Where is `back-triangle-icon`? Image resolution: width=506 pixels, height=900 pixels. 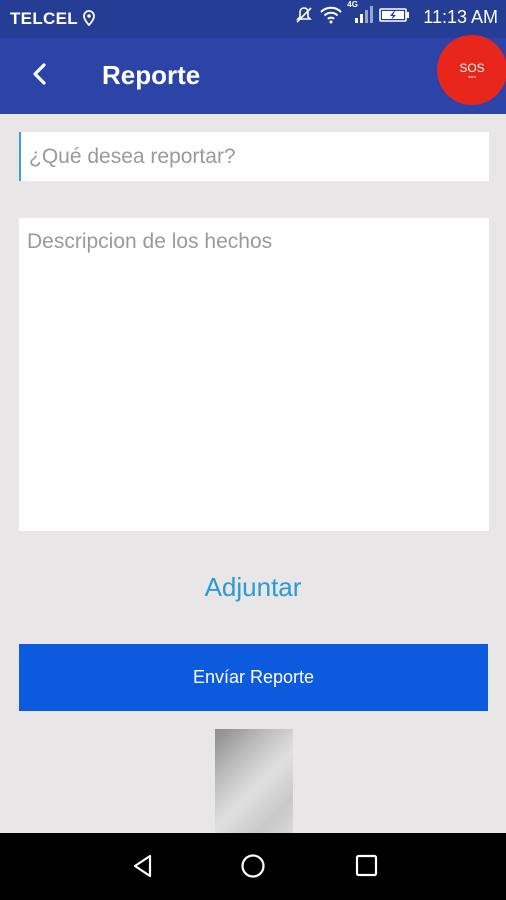 back-triangle-icon is located at coordinates (143, 868).